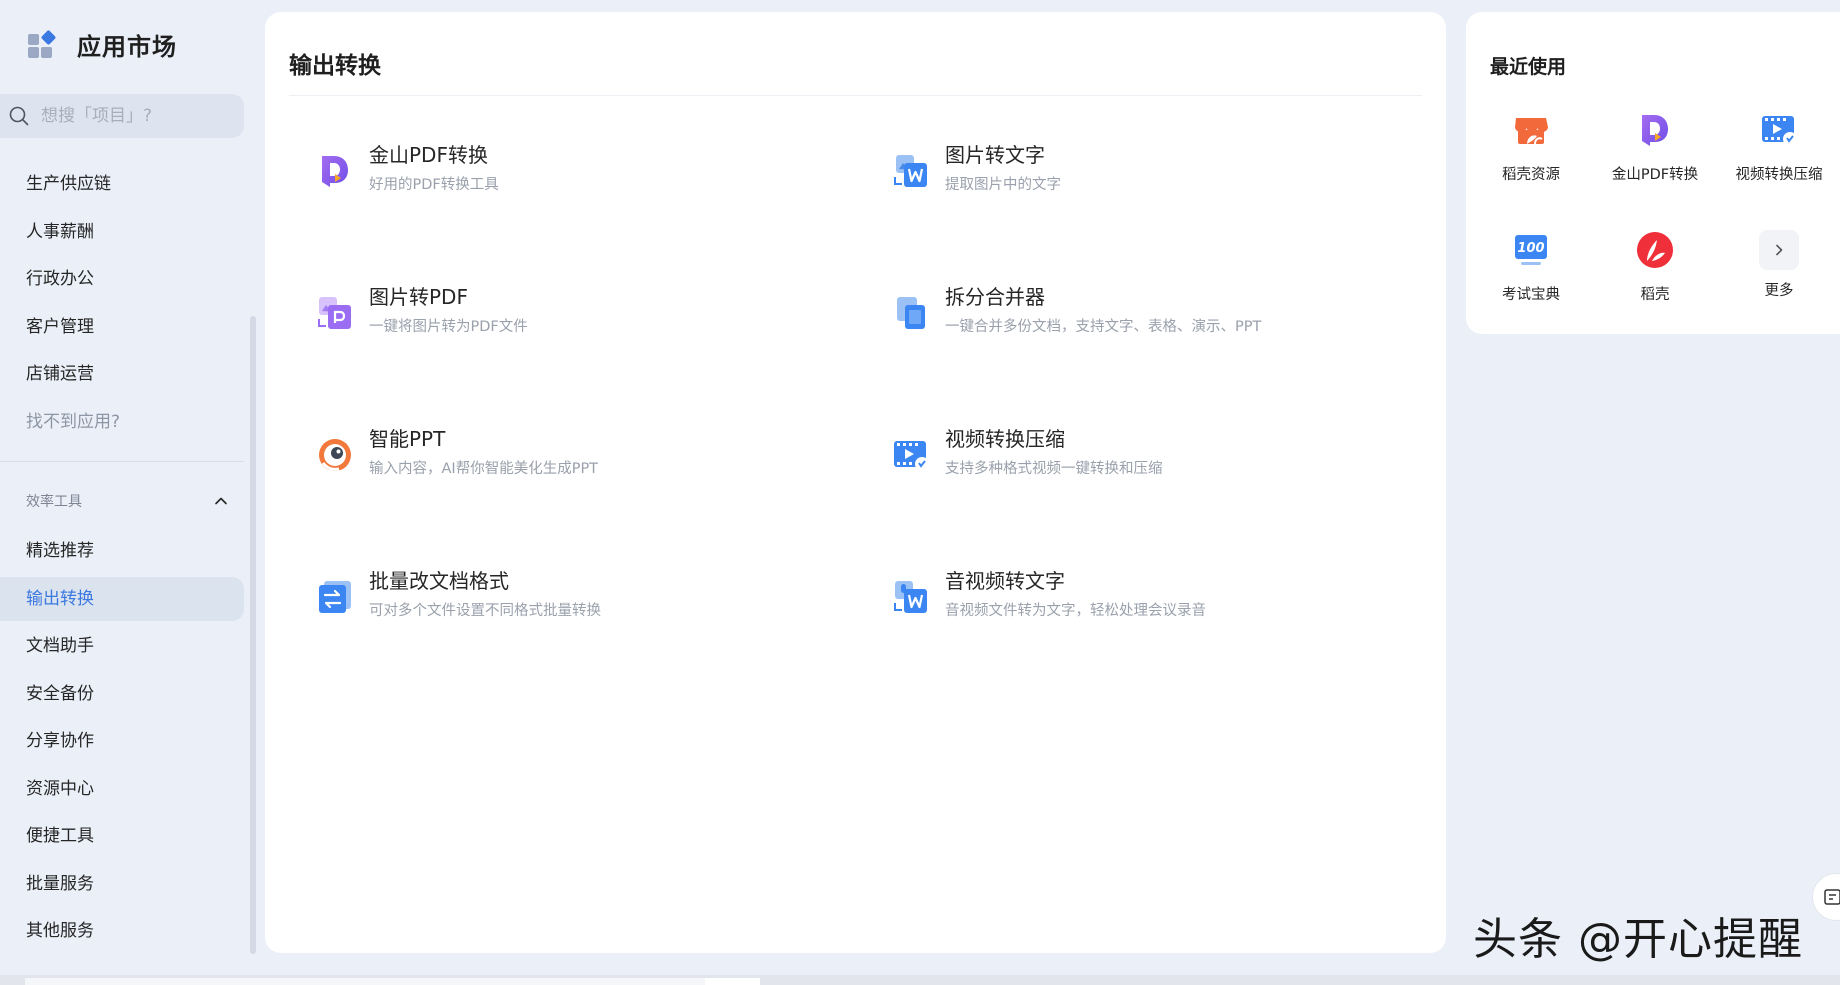  What do you see at coordinates (911, 313) in the screenshot?
I see `split-merge-icon` at bounding box center [911, 313].